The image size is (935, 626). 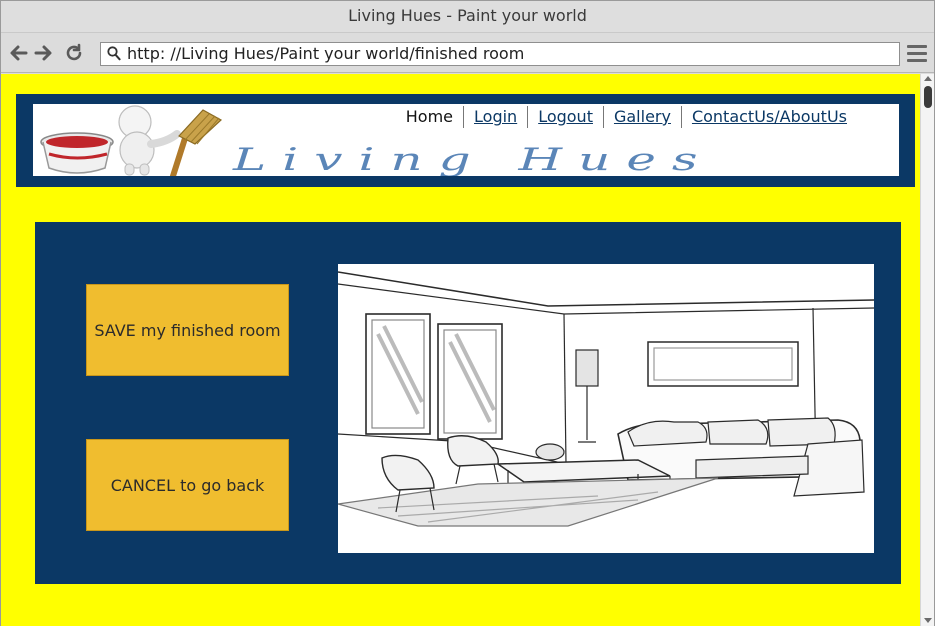 What do you see at coordinates (74, 53) in the screenshot?
I see `reload-icon` at bounding box center [74, 53].